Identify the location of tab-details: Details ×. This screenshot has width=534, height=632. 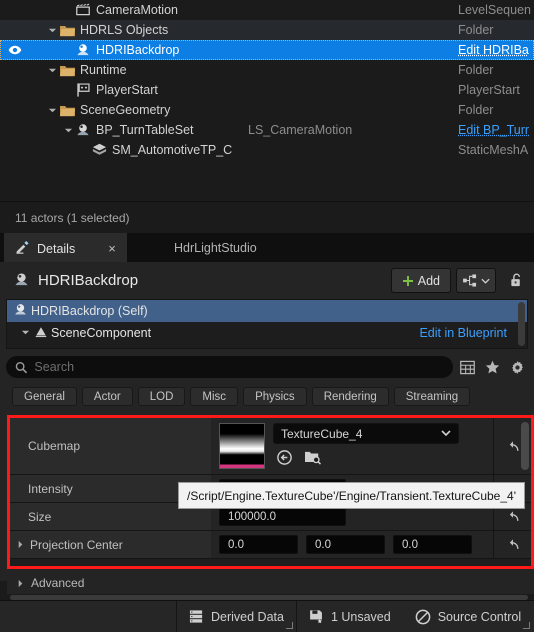
(65, 247).